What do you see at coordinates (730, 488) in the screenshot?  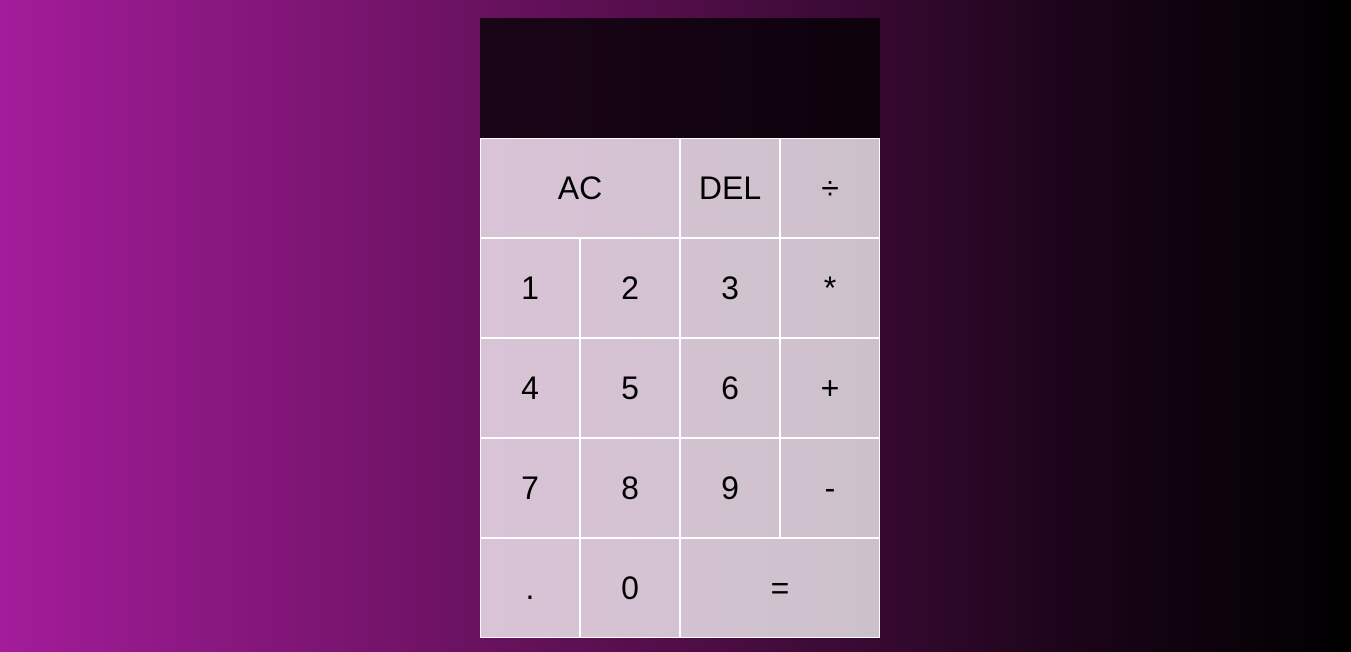 I see `number-9-button: 9` at bounding box center [730, 488].